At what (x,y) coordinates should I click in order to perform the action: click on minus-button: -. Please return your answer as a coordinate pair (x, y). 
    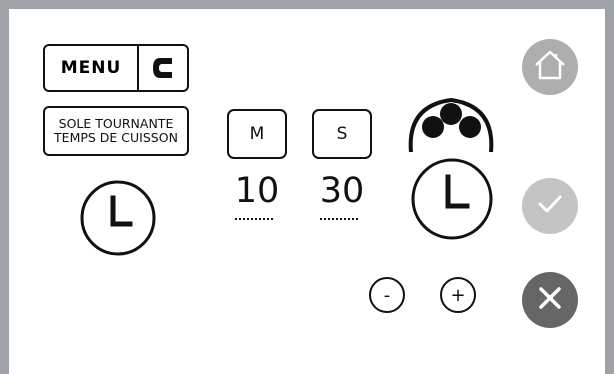
    Looking at the image, I should click on (387, 295).